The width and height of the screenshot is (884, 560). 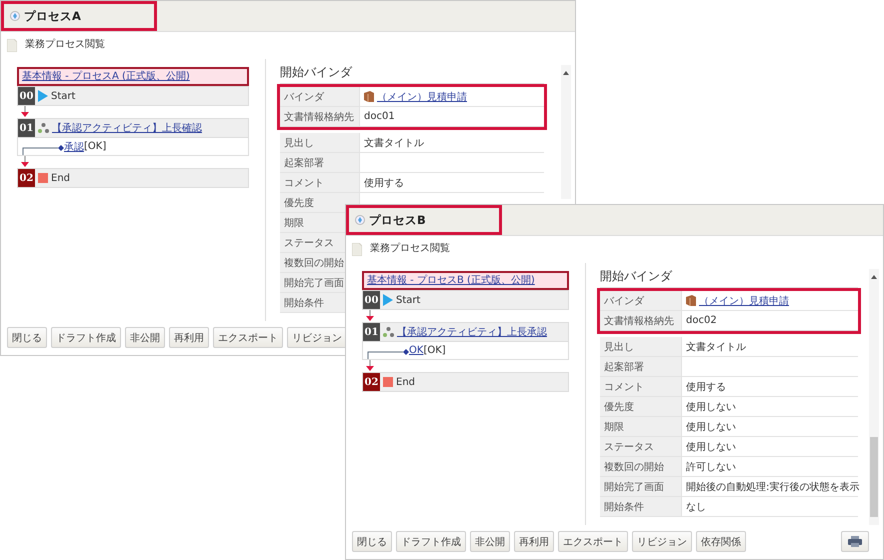 I want to click on window-title: プロセスA, so click(x=52, y=16).